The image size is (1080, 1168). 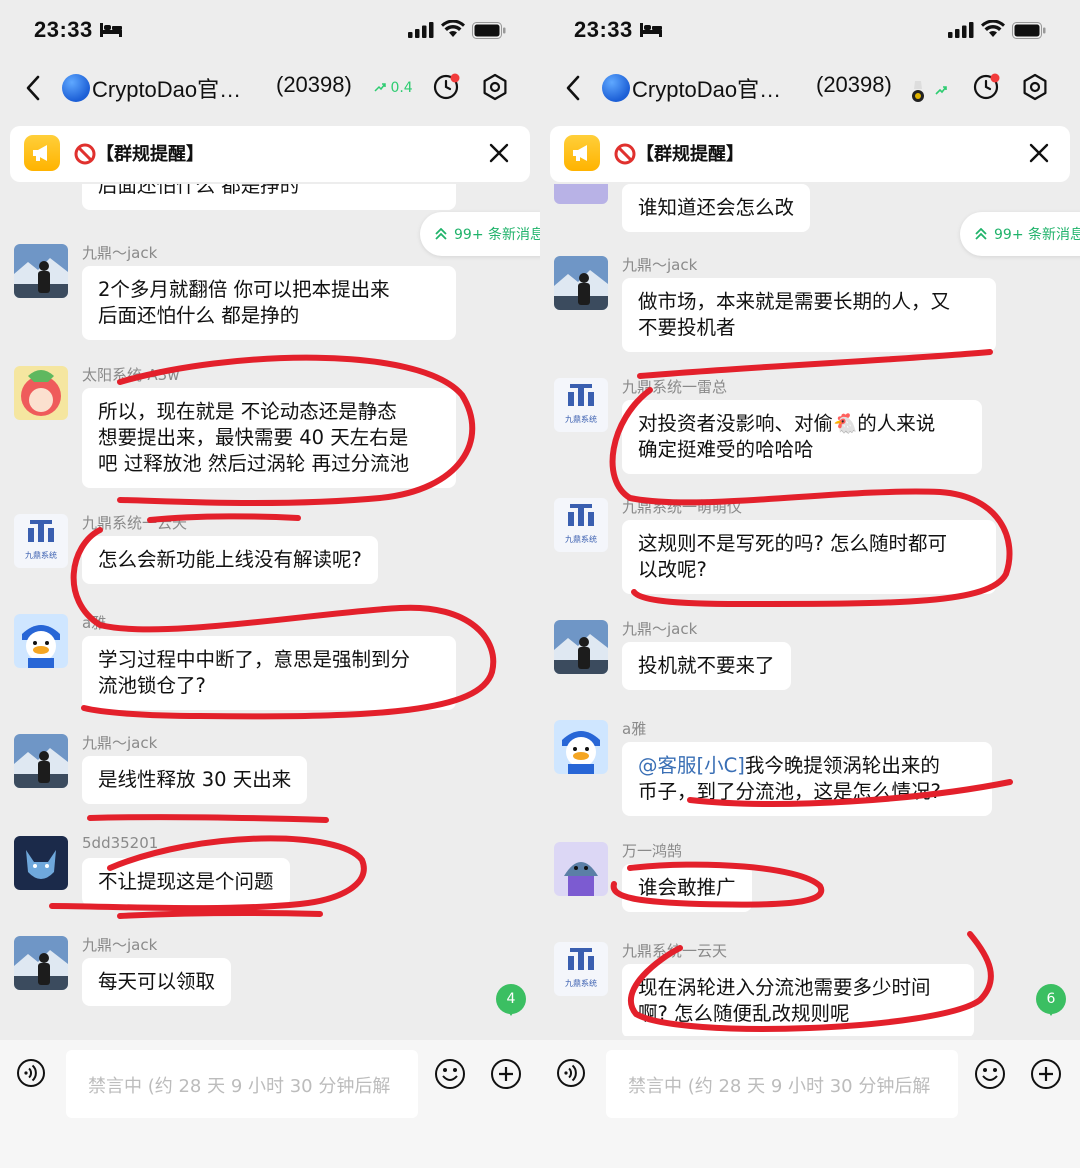 What do you see at coordinates (1051, 1000) in the screenshot?
I see `unread-mention-badge: 6` at bounding box center [1051, 1000].